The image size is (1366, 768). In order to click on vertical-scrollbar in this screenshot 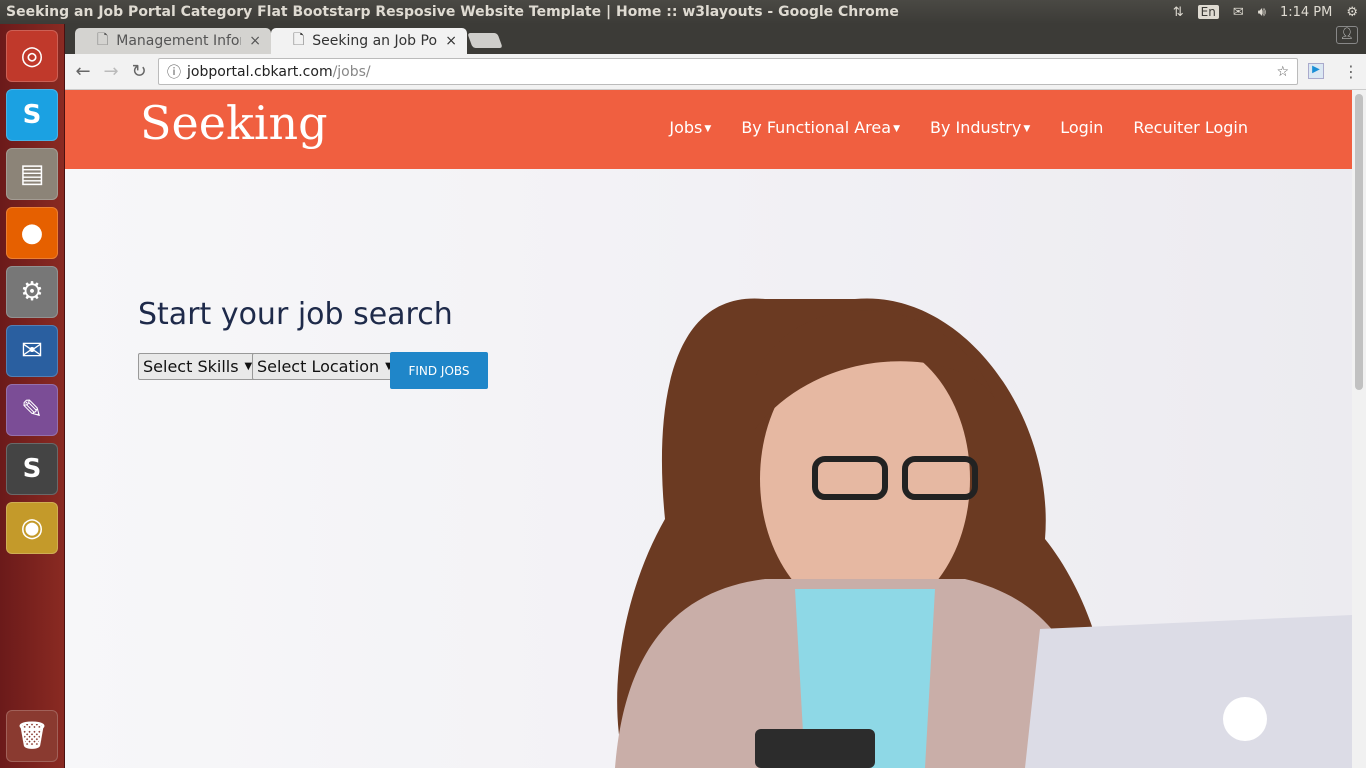, I will do `click(1359, 429)`.